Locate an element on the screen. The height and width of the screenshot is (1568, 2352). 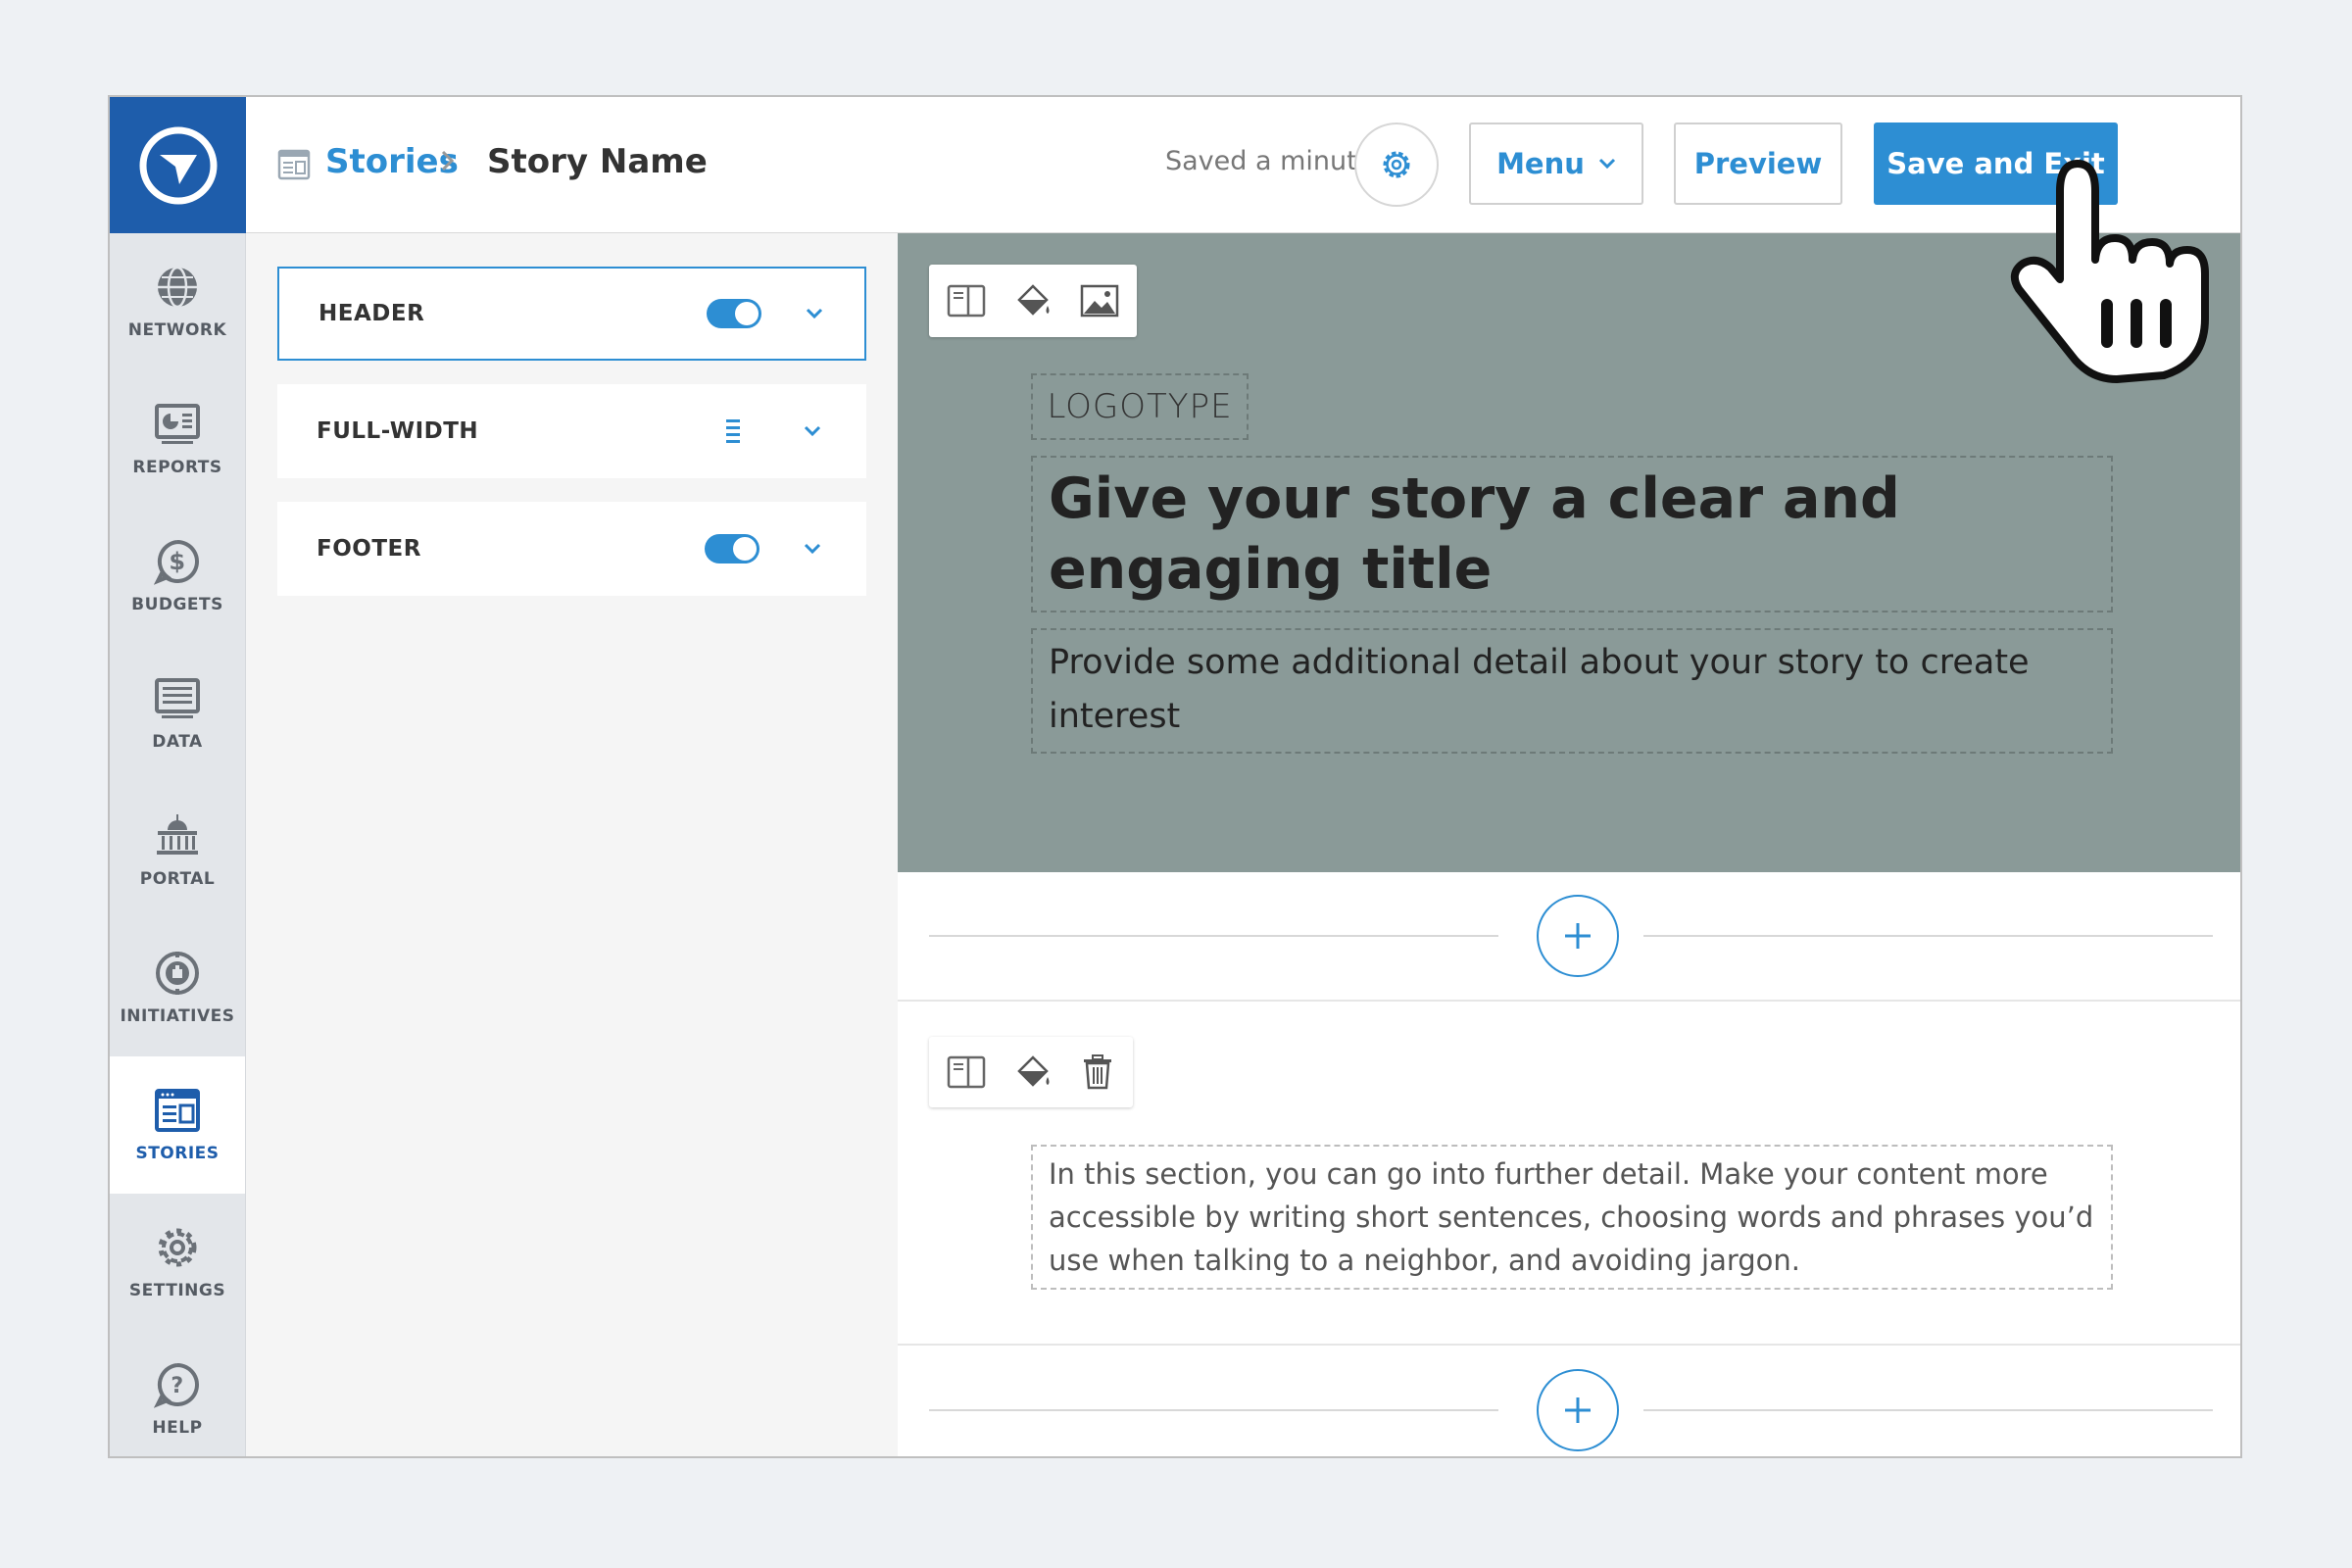
nav-item-initiatives: INITIATIVES is located at coordinates (177, 988).